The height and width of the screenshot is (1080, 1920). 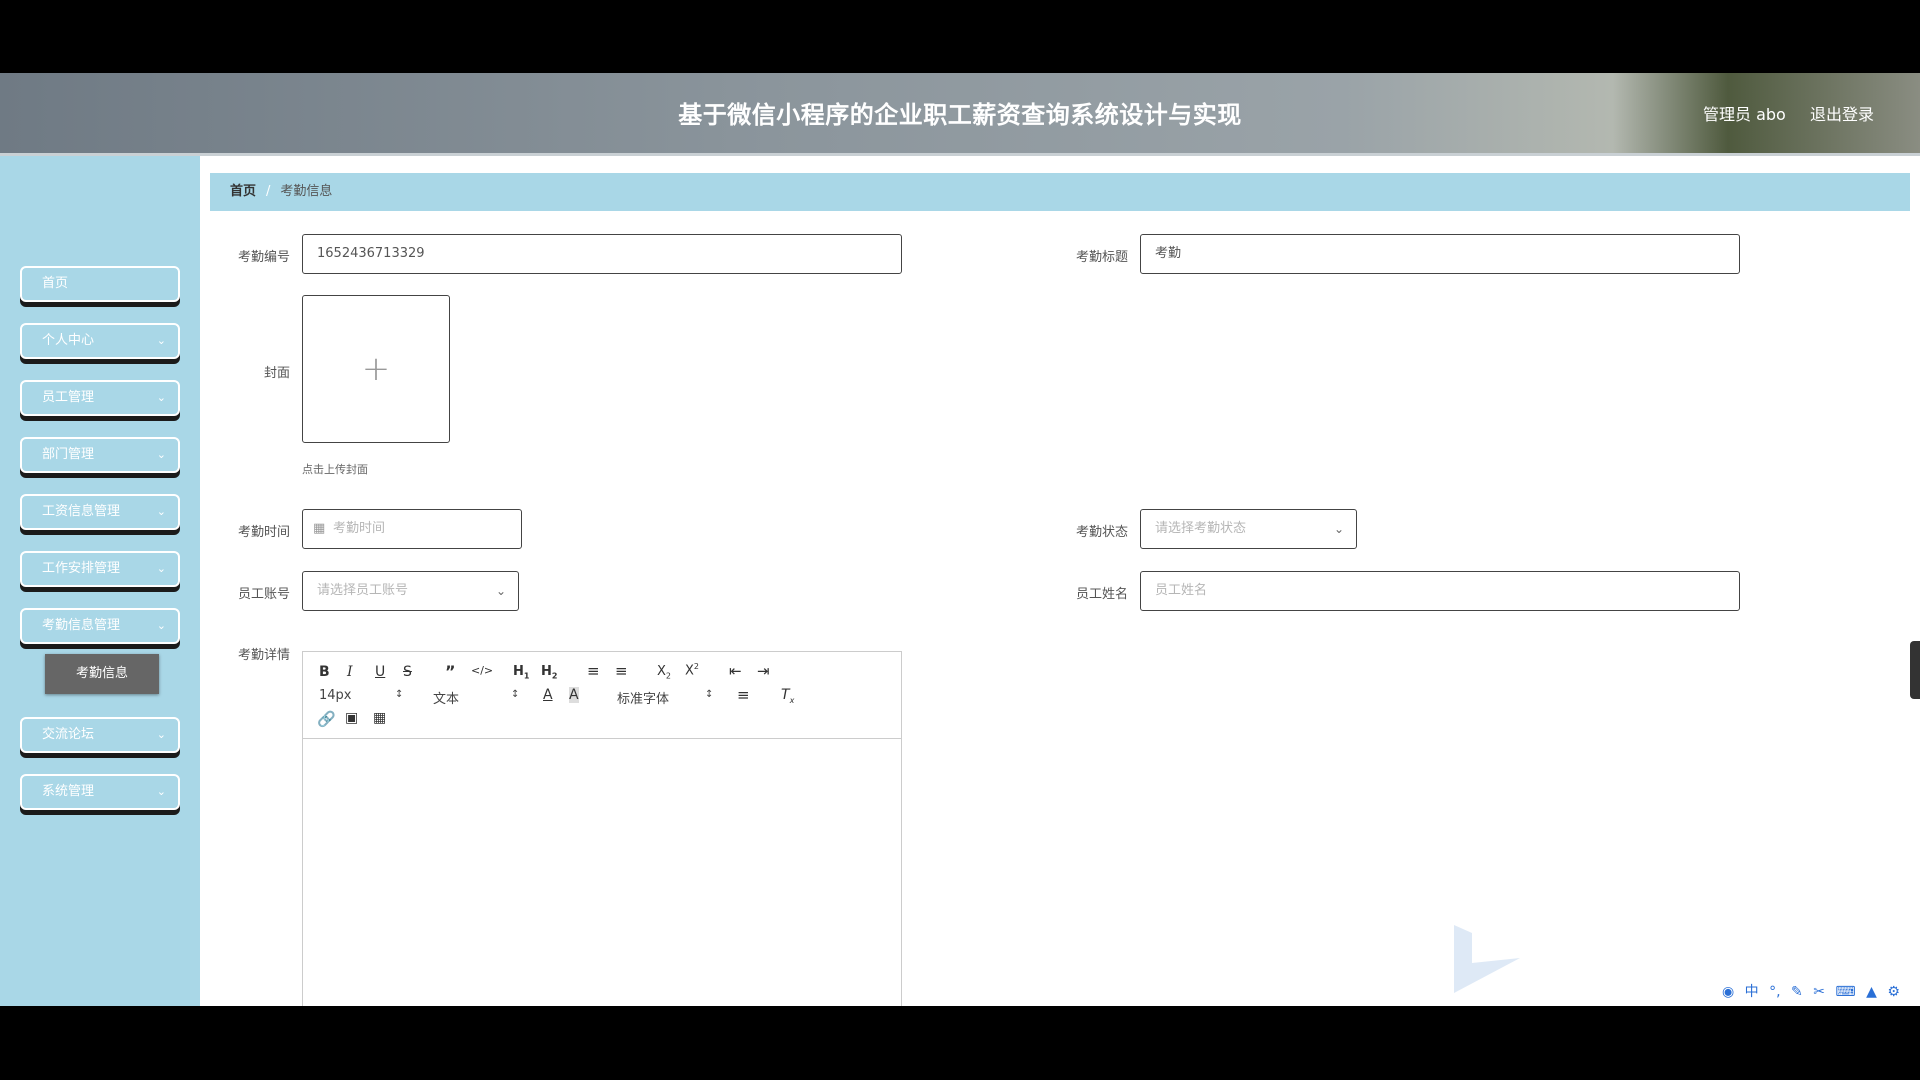 I want to click on sidebar-item-label: 部门管理, so click(x=68, y=454).